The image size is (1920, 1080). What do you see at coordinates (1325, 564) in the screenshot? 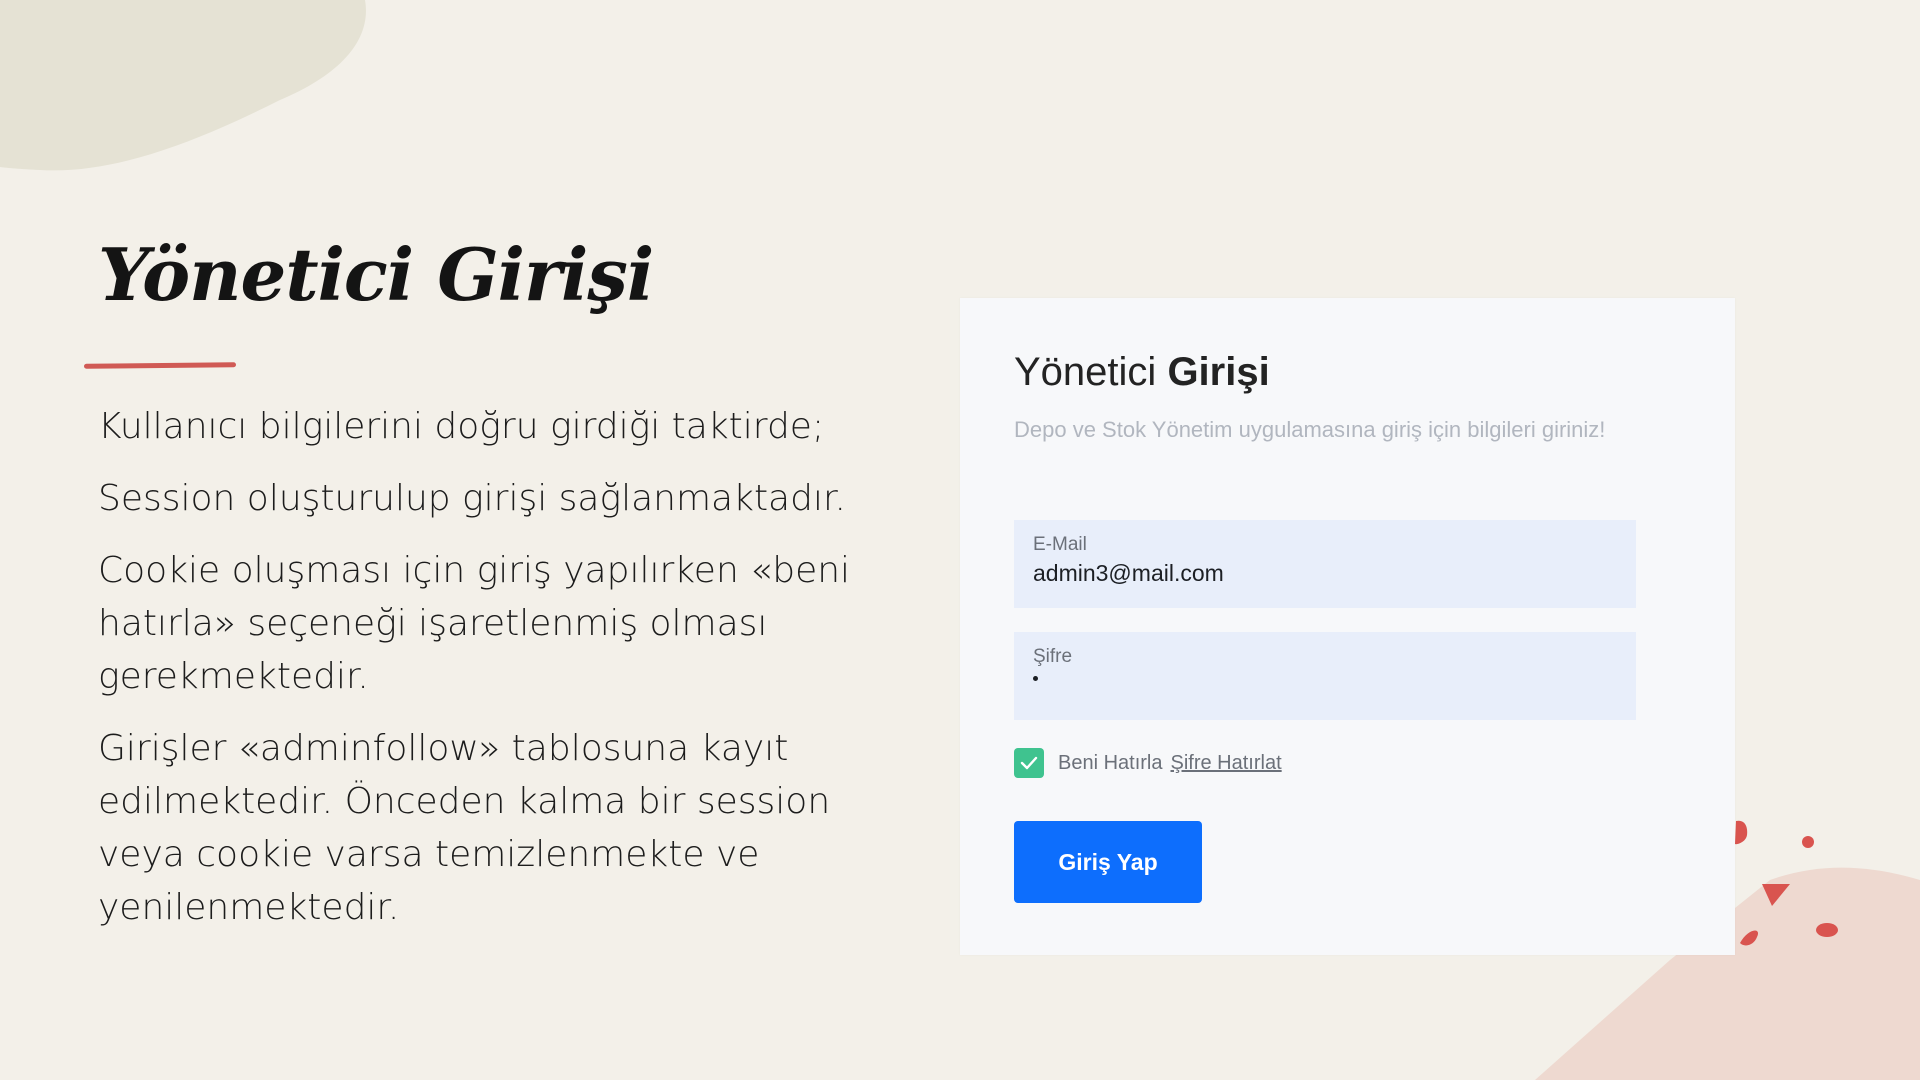
I see `email-field: E-Mail admin3@mail.com` at bounding box center [1325, 564].